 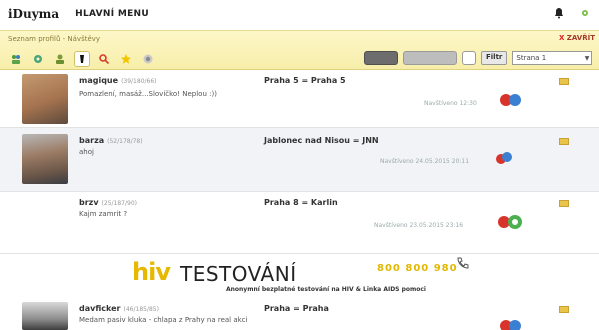 I want to click on view-controls: Filtr Strana 1 ▼, so click(x=478, y=58).